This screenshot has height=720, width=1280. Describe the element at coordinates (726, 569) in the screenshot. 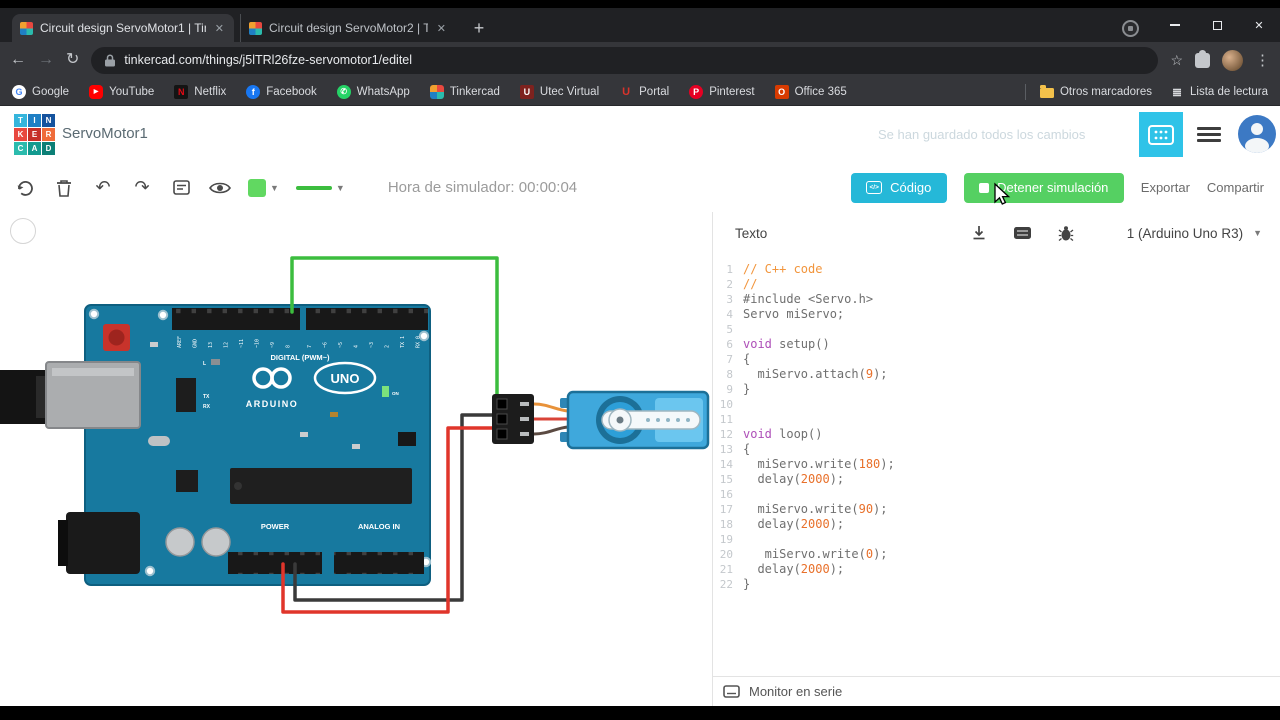

I see `line-number: 21` at that location.